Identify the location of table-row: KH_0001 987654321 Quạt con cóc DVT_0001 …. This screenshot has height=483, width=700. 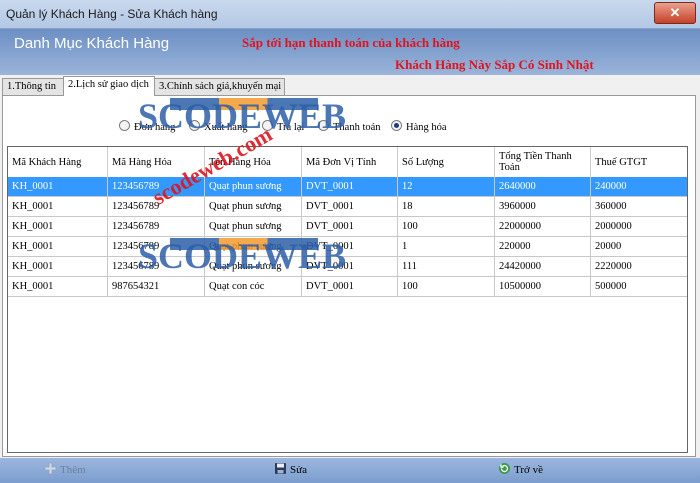
(347, 287).